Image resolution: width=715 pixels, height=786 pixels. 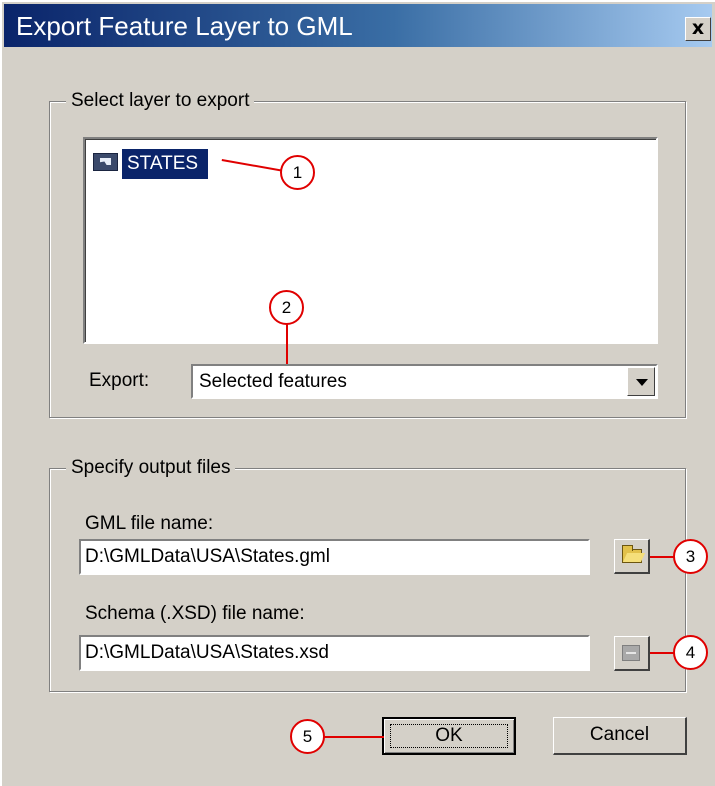 I want to click on layer-name: STATES, so click(x=165, y=164).